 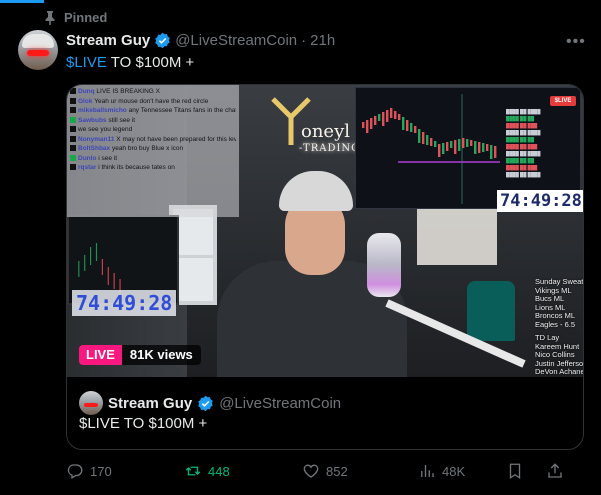 I want to click on tweet-text: $LIVE TO $100M +, so click(x=130, y=62).